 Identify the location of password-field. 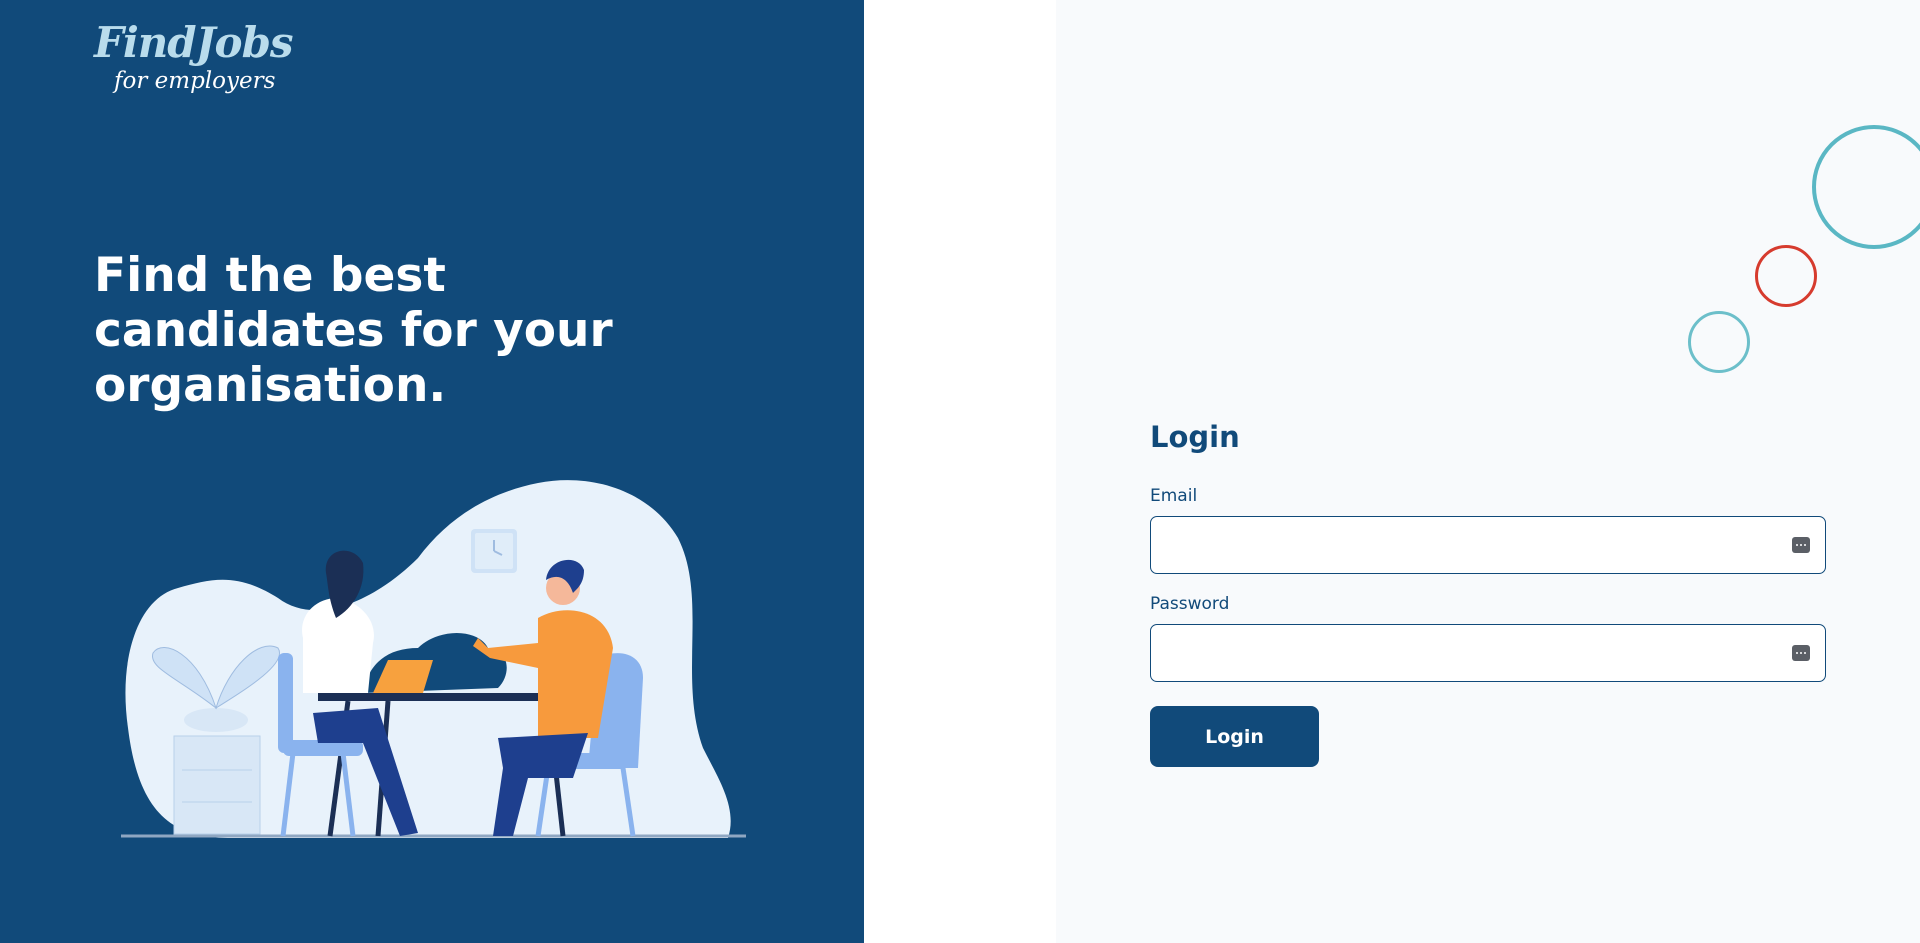
(1488, 653).